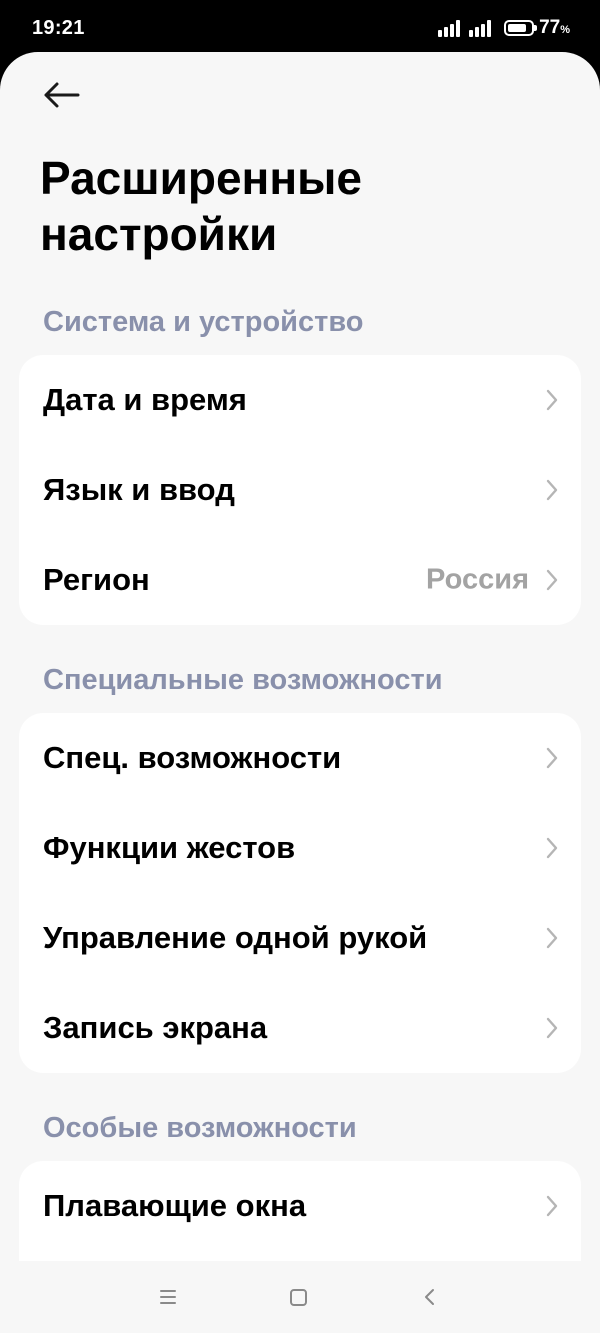 The image size is (600, 1333). What do you see at coordinates (175, 1205) in the screenshot?
I see `list-item-label: Плавающие окна` at bounding box center [175, 1205].